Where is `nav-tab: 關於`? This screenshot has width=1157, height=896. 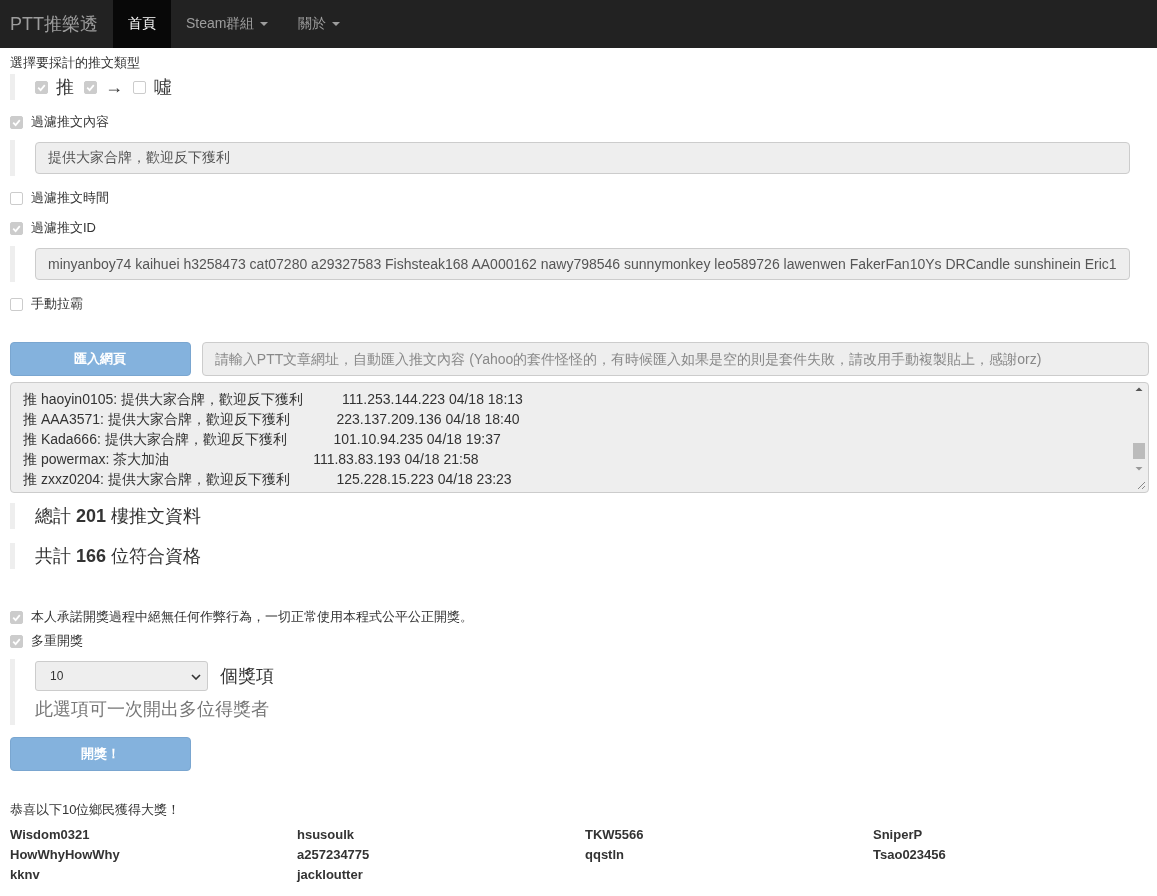
nav-tab: 關於 is located at coordinates (319, 24).